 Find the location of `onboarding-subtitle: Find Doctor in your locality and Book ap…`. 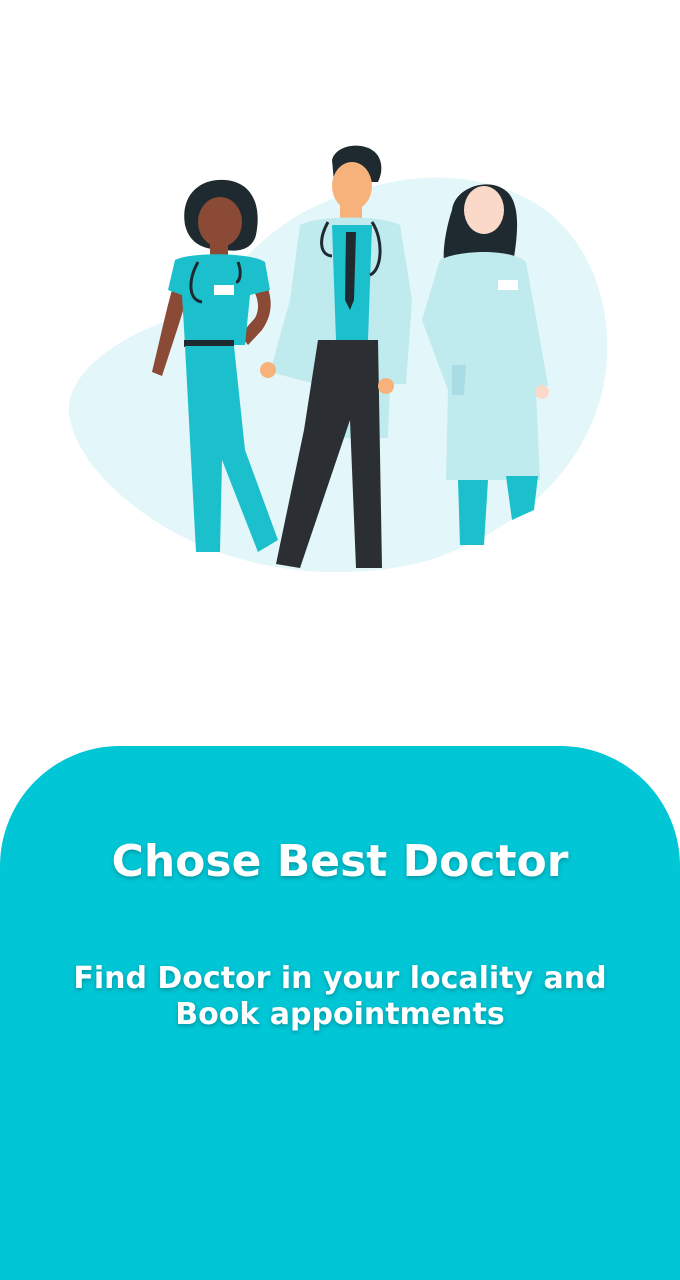

onboarding-subtitle: Find Doctor in your locality and Book ap… is located at coordinates (340, 996).